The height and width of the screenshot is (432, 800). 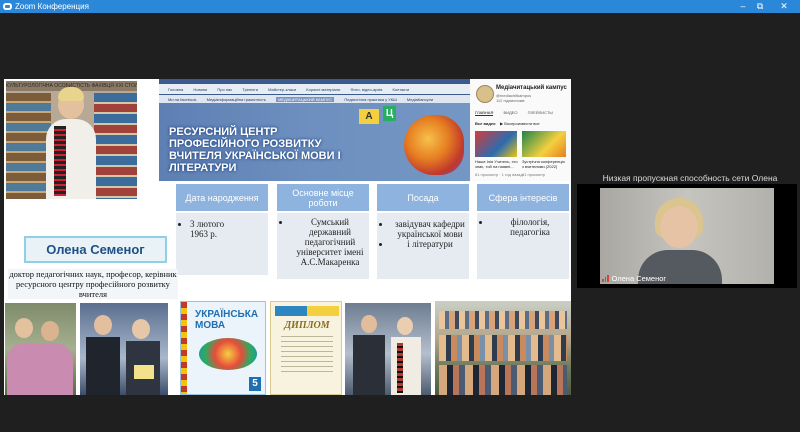 I want to click on subnav-item: Ми на facebook, so click(x=182, y=99).